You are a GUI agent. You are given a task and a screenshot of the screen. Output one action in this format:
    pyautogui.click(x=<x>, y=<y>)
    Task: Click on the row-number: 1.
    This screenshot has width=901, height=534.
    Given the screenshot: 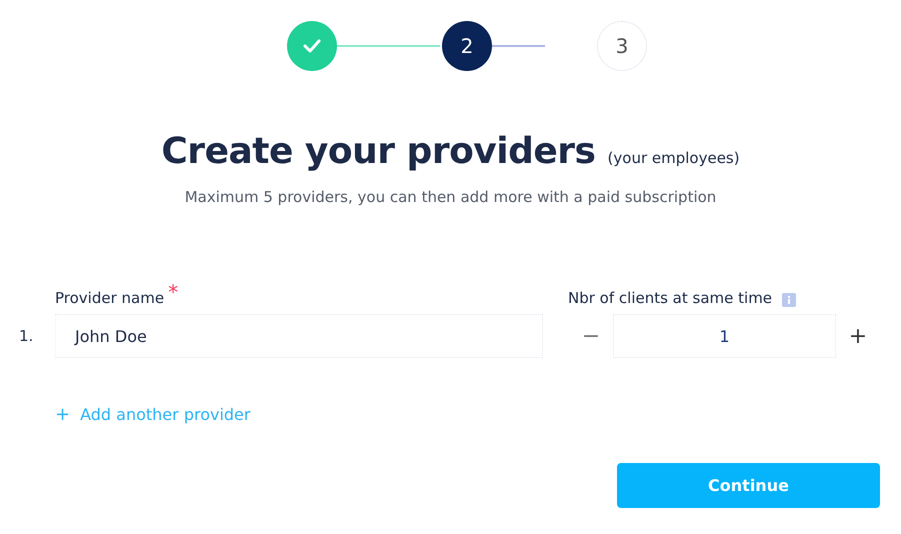 What is the action you would take?
    pyautogui.click(x=26, y=336)
    